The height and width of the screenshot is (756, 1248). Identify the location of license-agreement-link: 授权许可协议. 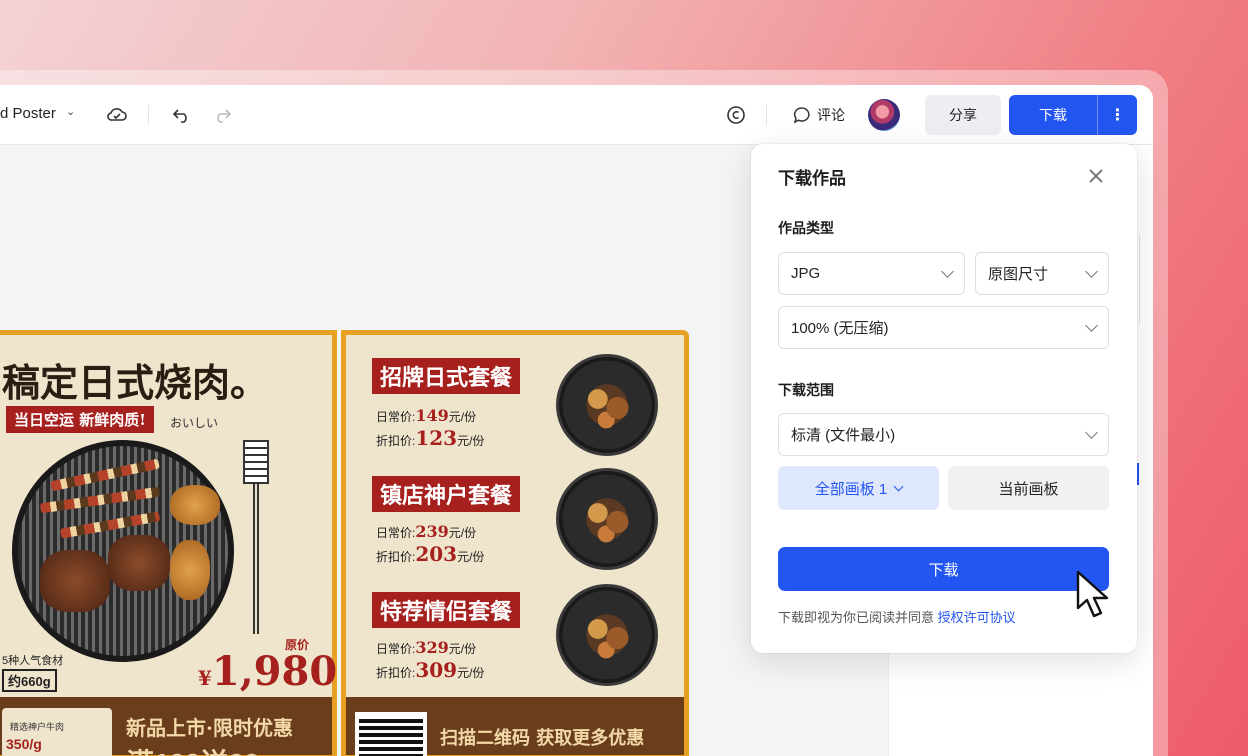
(977, 617).